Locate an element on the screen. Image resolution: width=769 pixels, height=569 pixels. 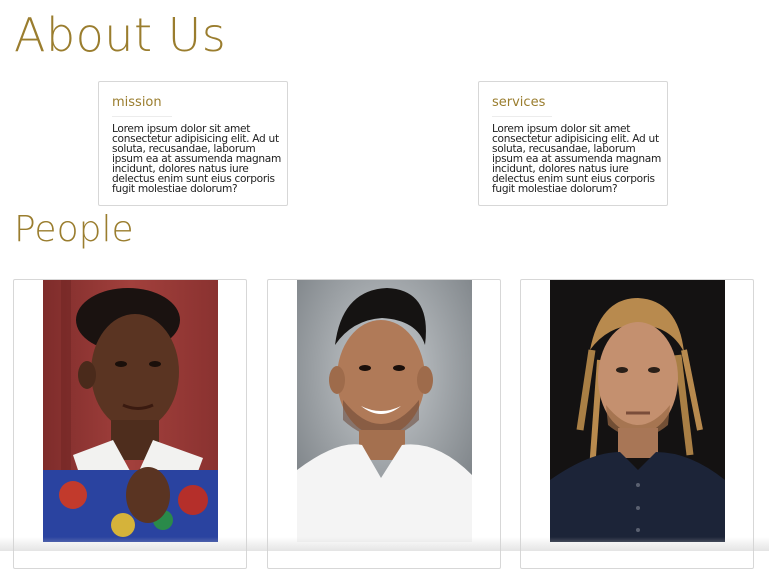
services-card-title: services is located at coordinates (519, 102).